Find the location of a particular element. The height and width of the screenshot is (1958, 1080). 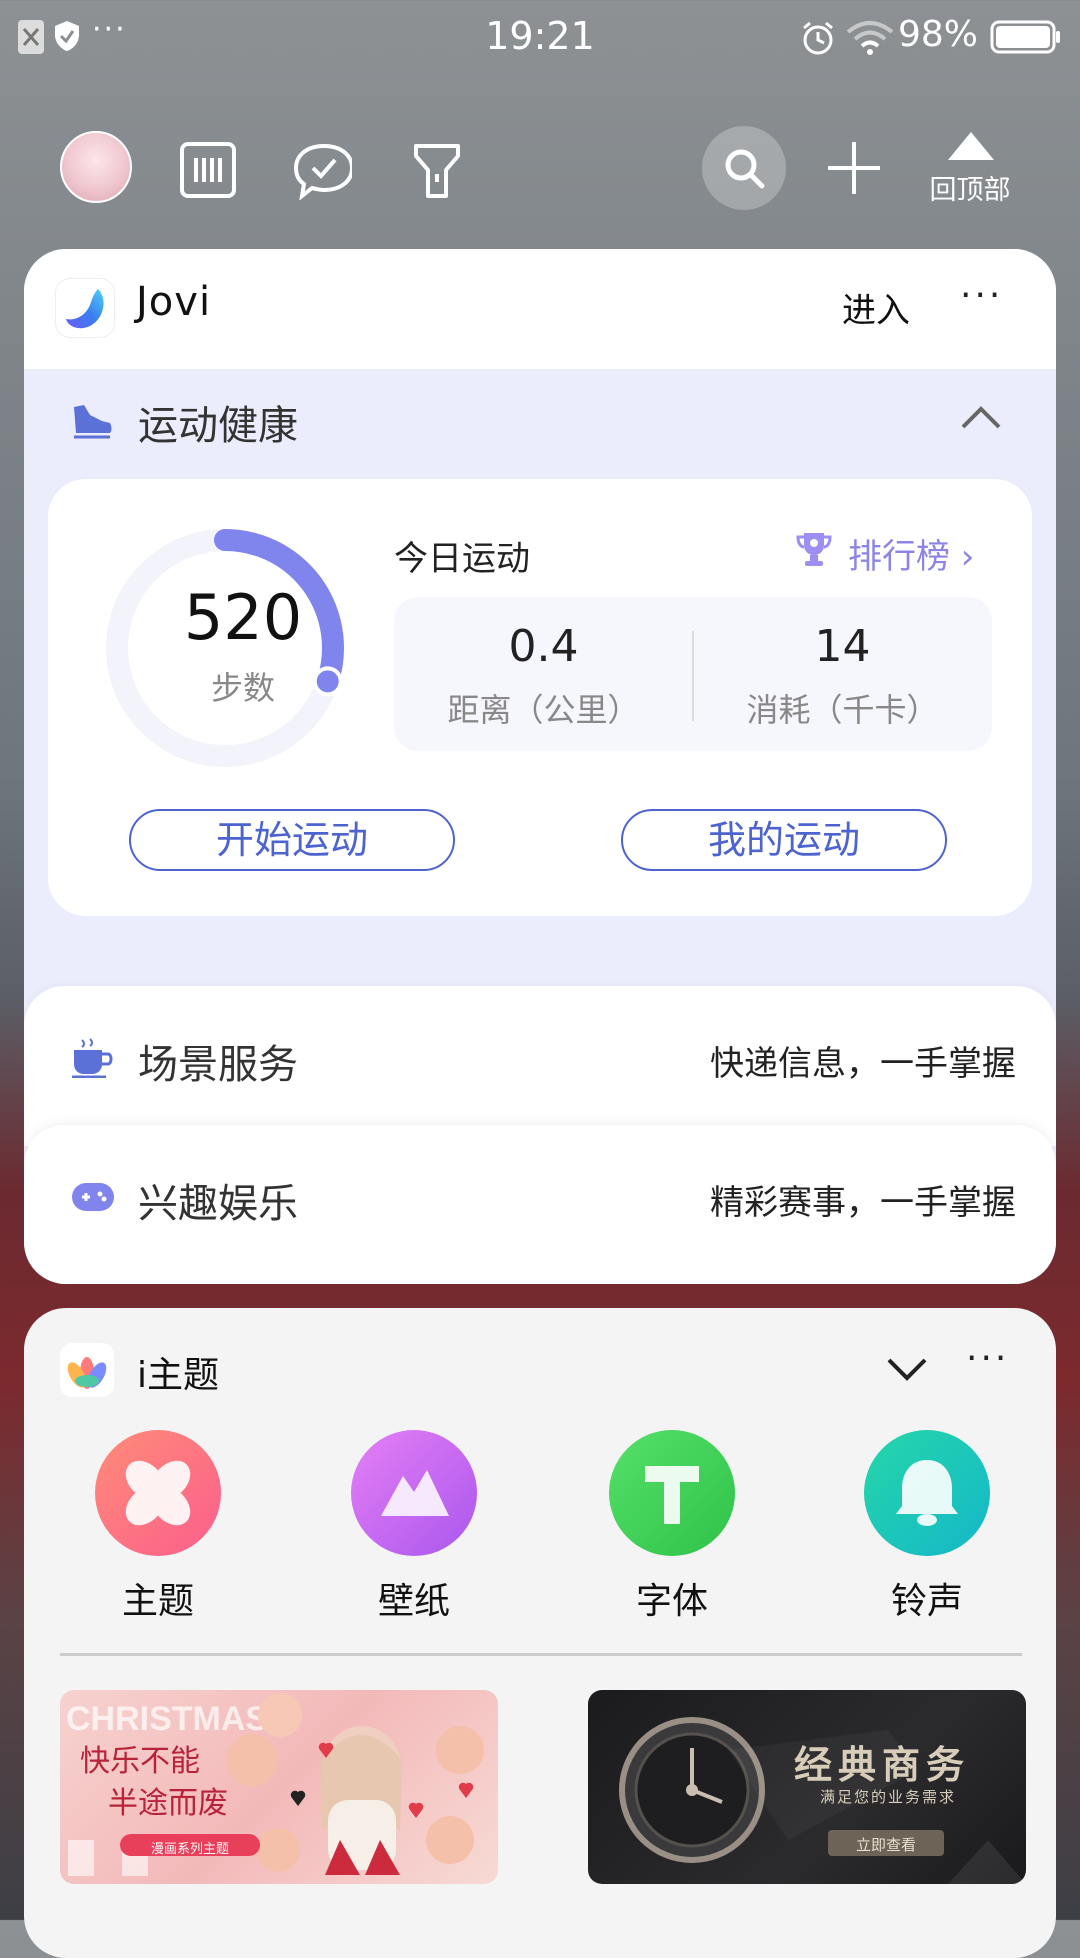

add-icon is located at coordinates (854, 168).